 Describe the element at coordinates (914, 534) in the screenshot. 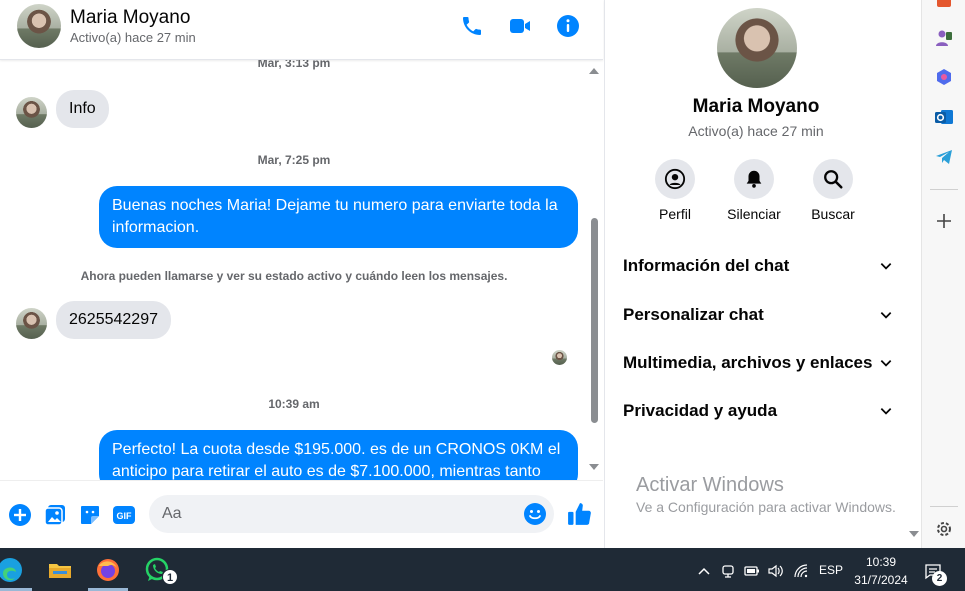

I see `panel-scroll-down-arrow` at that location.